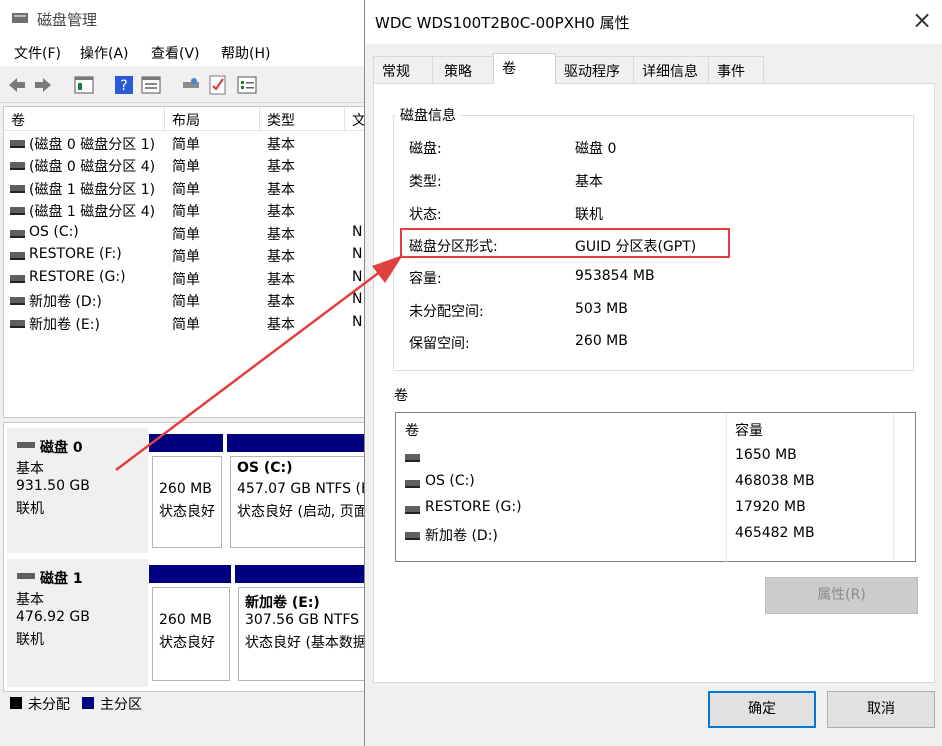 This screenshot has width=942, height=746. What do you see at coordinates (188, 324) in the screenshot?
I see `volume-row: 新加卷 (E:) 简单 基本 N` at bounding box center [188, 324].